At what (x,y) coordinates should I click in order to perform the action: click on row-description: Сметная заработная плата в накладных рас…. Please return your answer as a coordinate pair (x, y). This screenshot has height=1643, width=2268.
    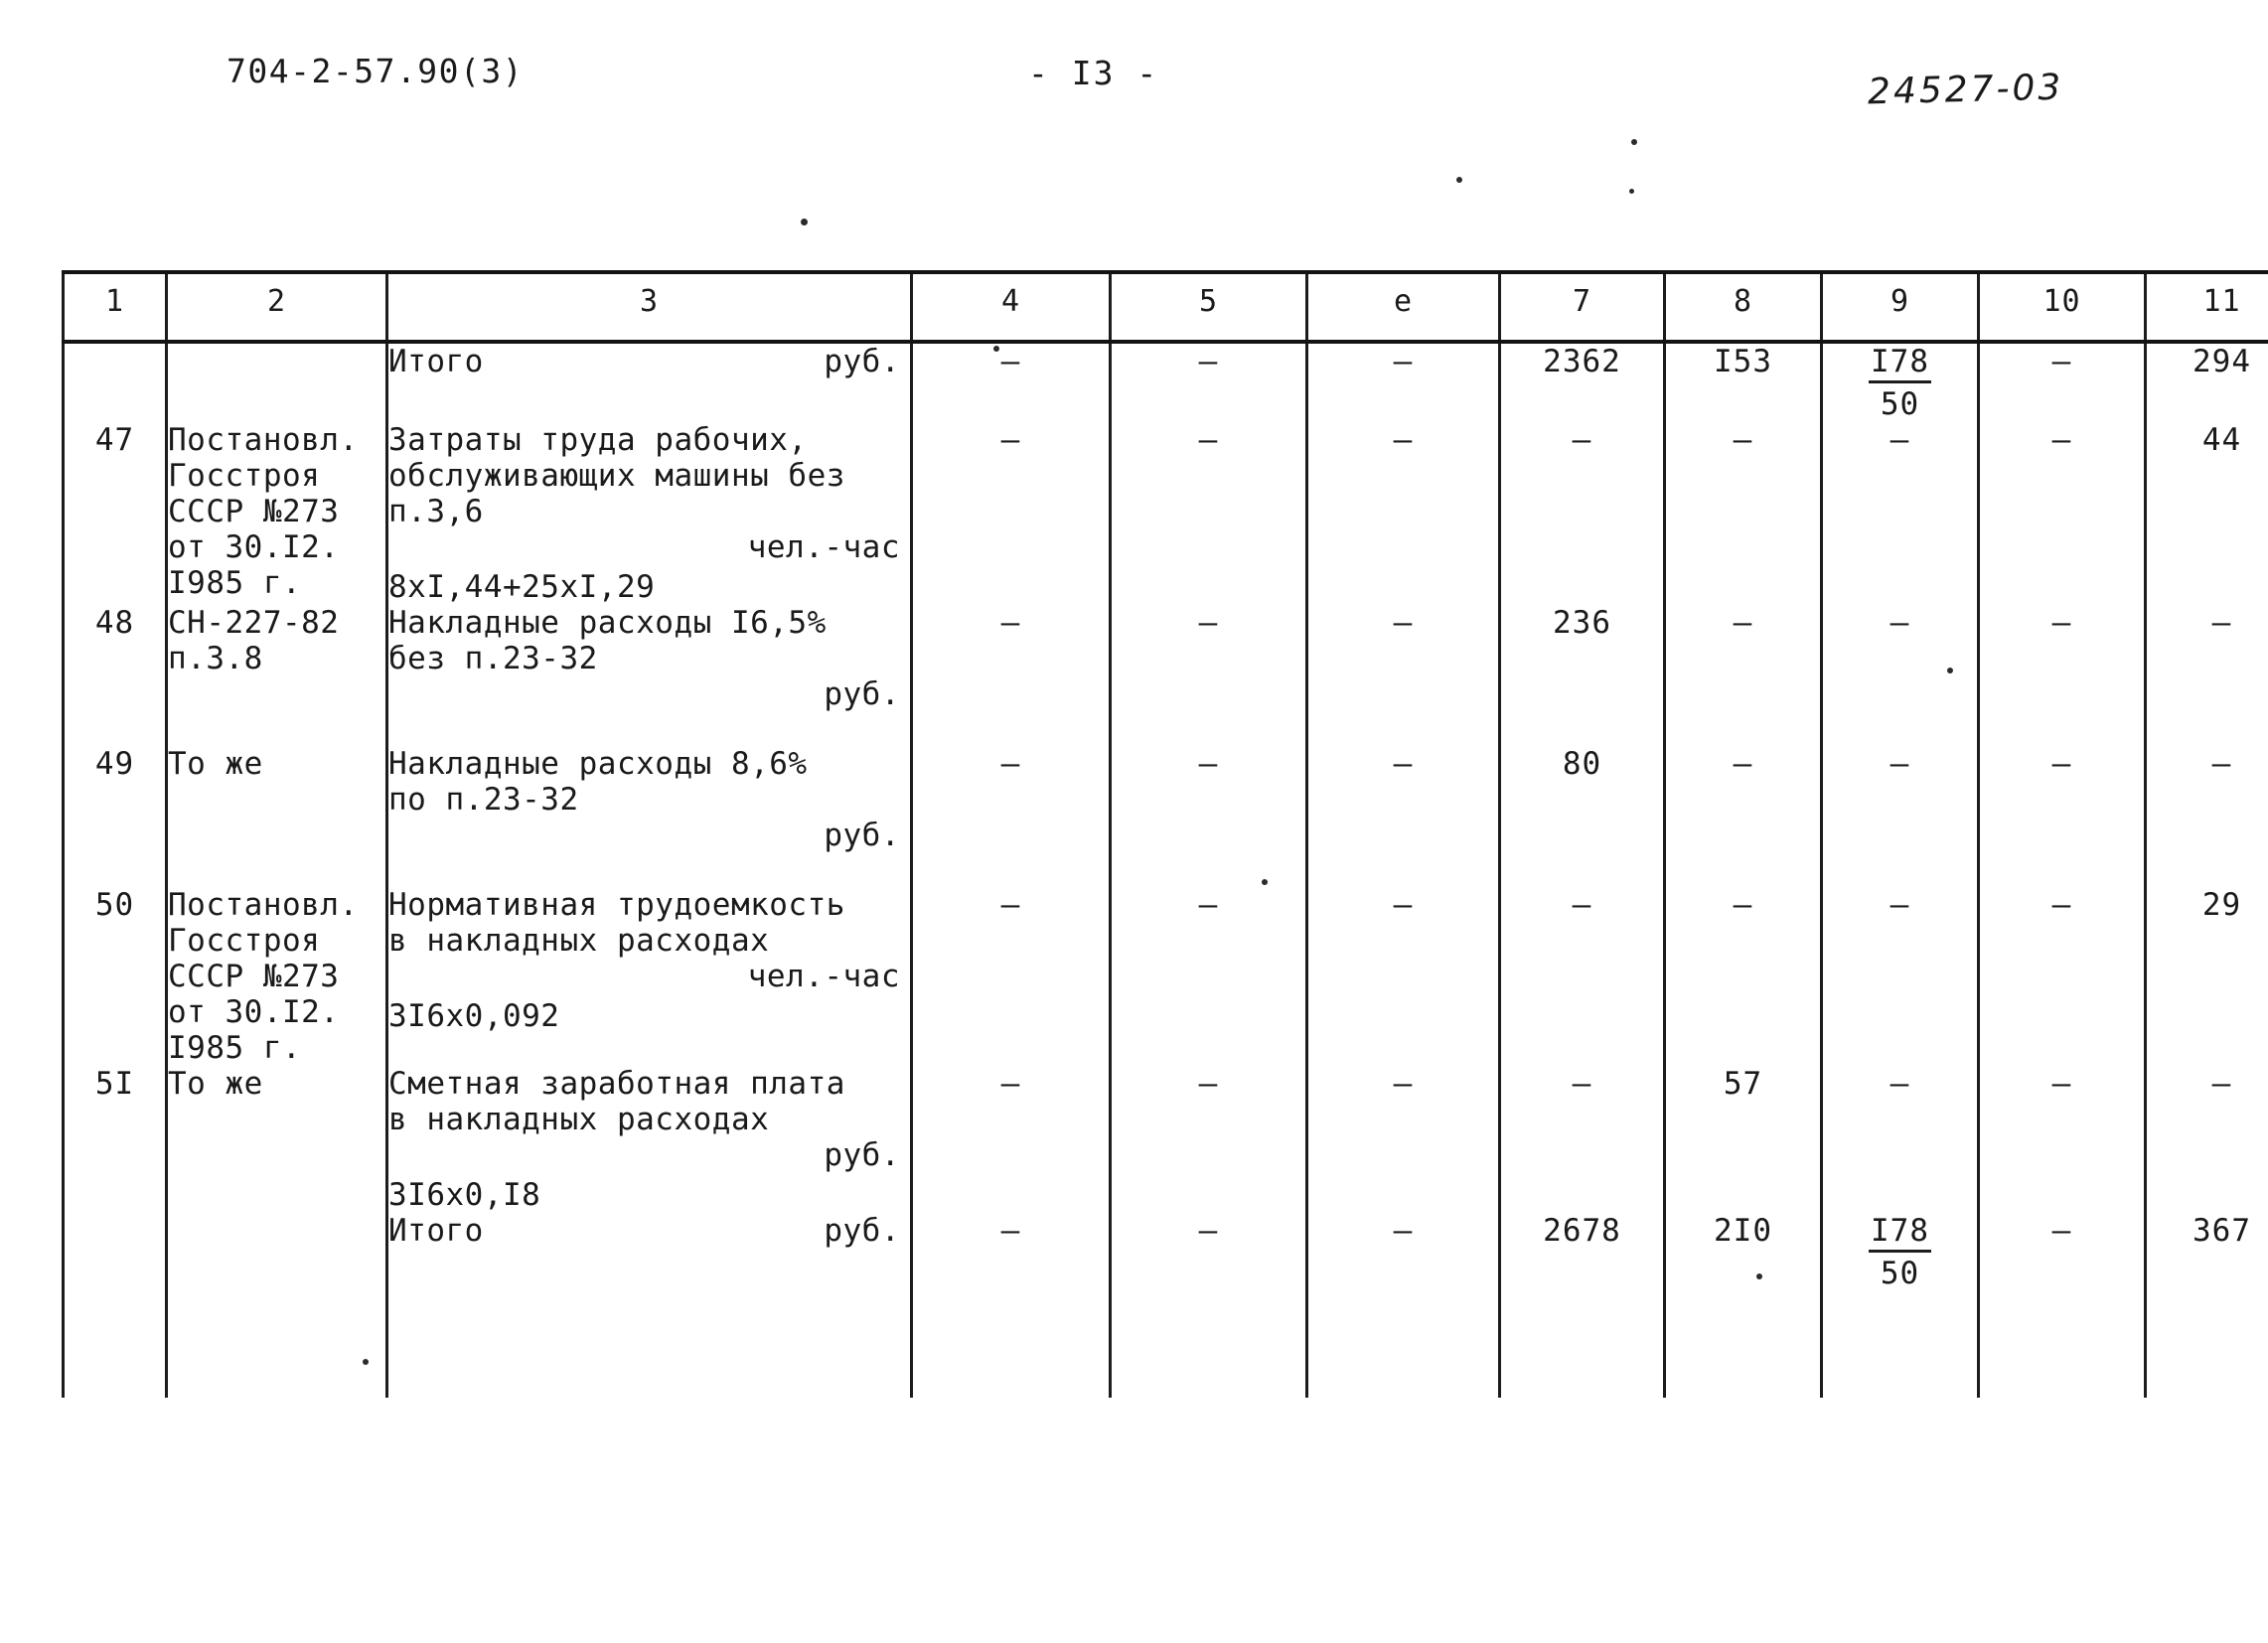
    Looking at the image, I should click on (649, 1139).